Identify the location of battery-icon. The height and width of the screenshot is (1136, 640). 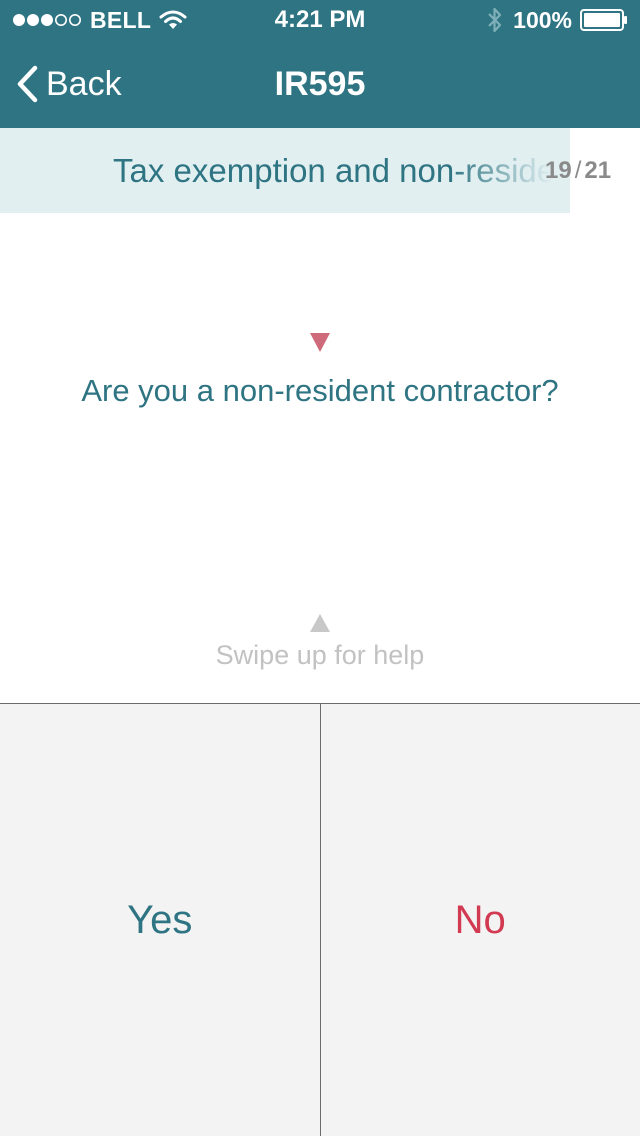
(603, 20).